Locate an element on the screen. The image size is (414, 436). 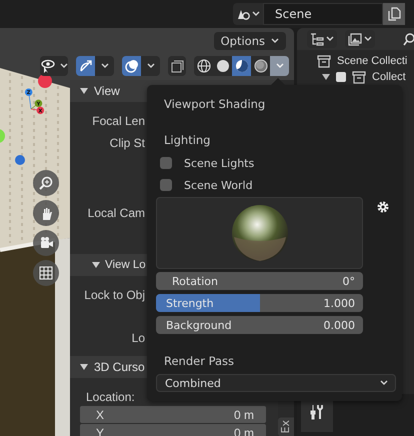
section-label: Lighting is located at coordinates (187, 140).